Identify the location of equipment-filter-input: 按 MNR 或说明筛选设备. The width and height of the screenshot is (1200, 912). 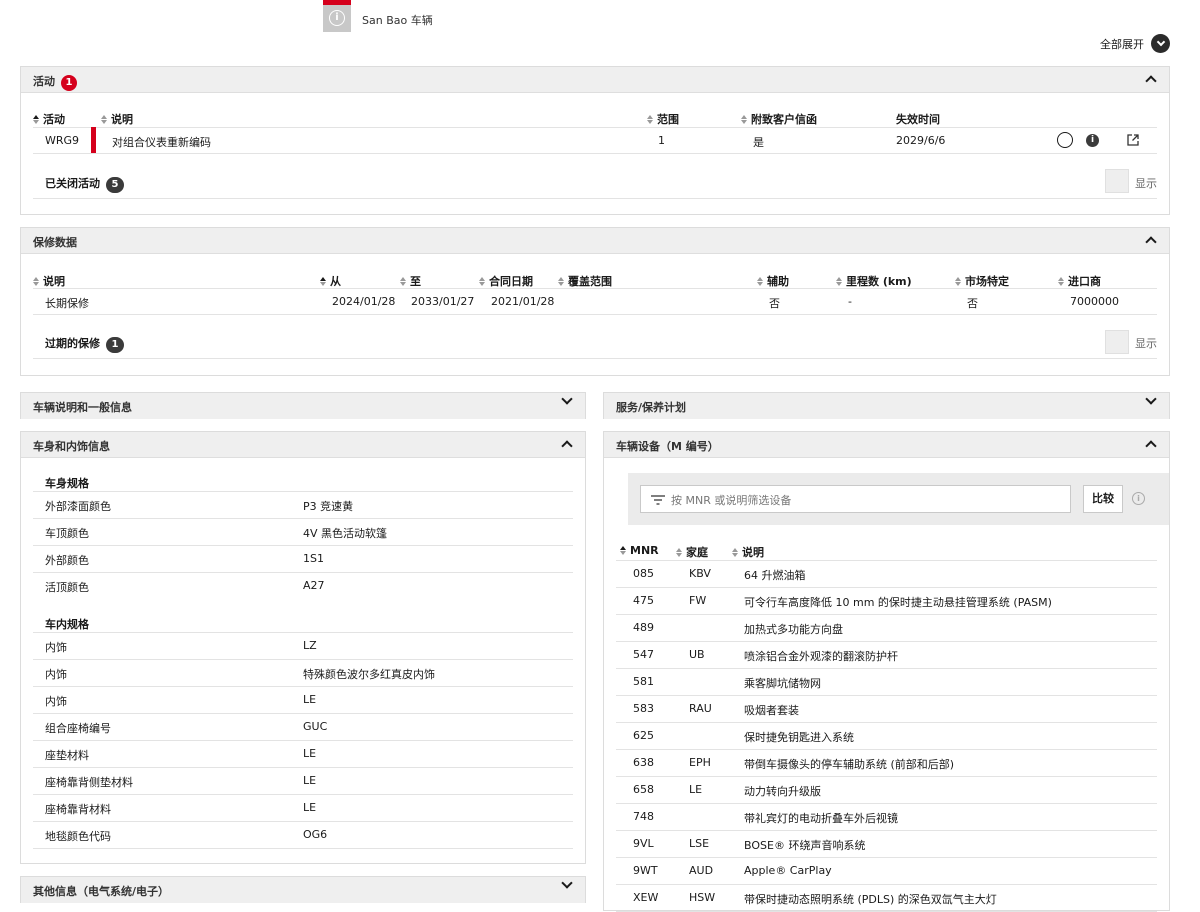
(855, 499).